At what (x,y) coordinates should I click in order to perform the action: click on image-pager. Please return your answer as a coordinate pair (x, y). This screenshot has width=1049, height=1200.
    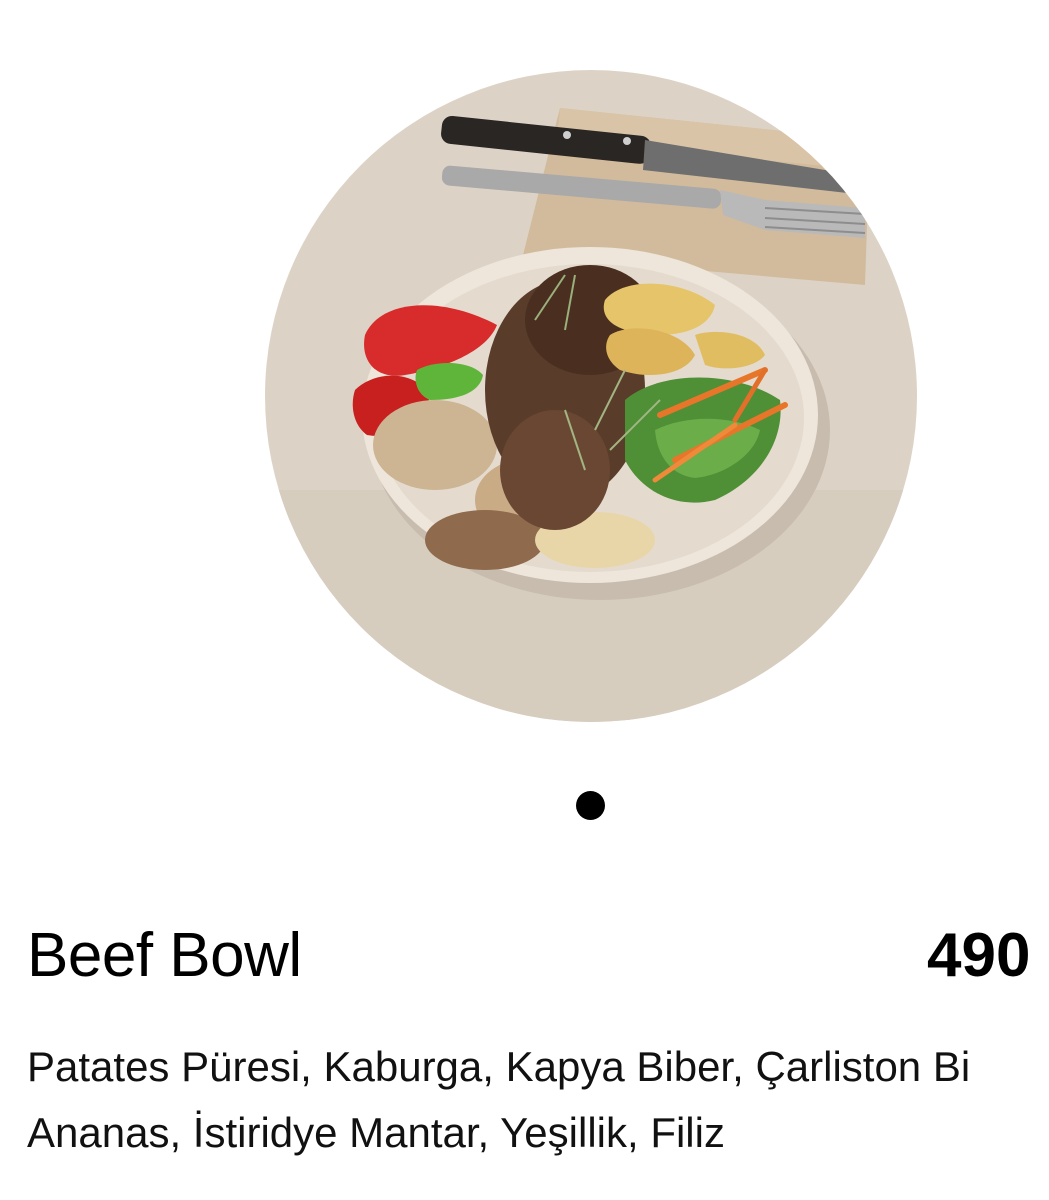
    Looking at the image, I should click on (590, 805).